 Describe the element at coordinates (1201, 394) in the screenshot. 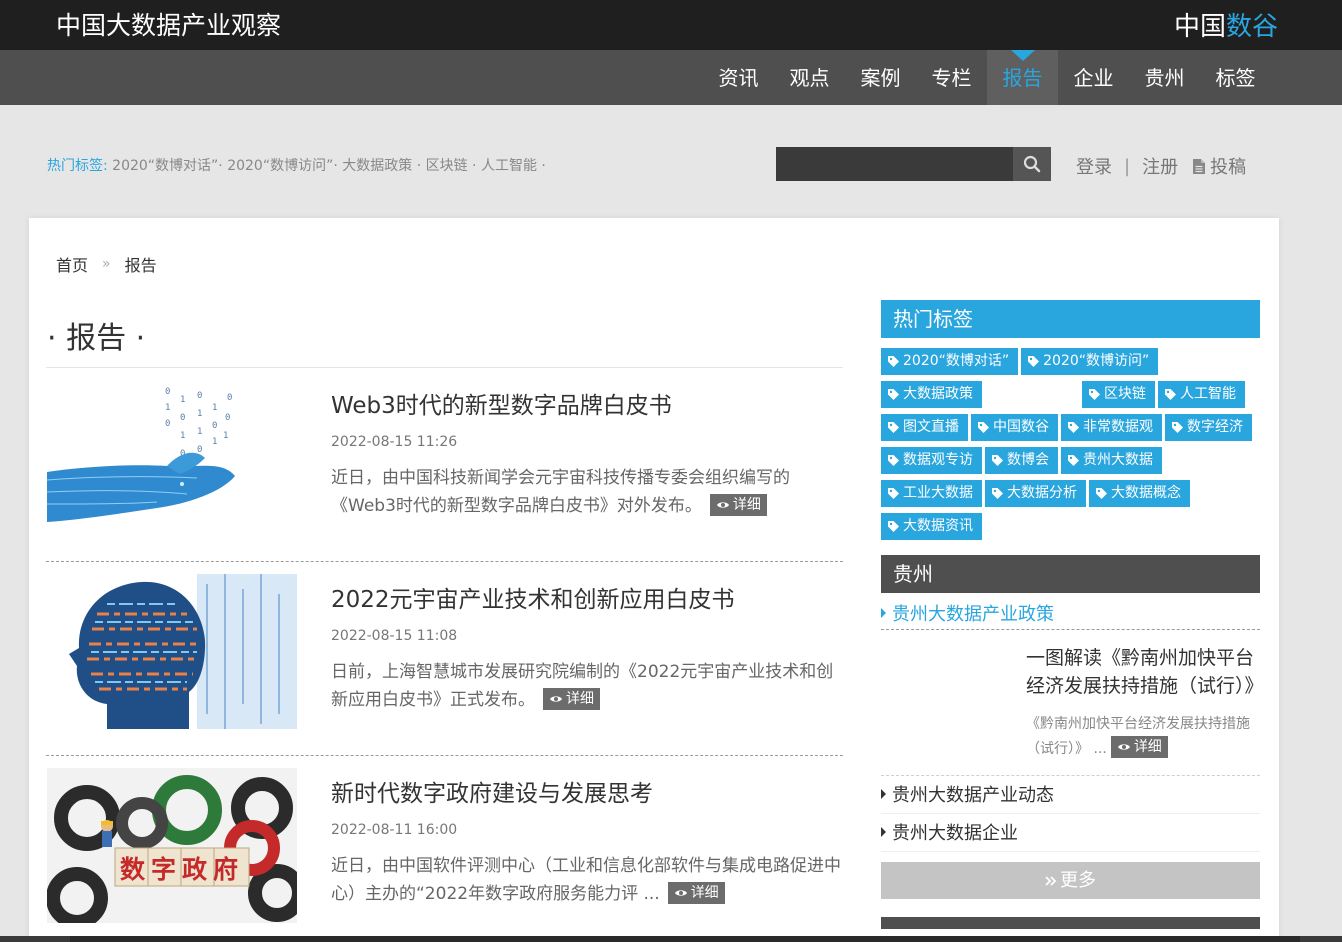

I see `tag-item: 人工智能` at that location.